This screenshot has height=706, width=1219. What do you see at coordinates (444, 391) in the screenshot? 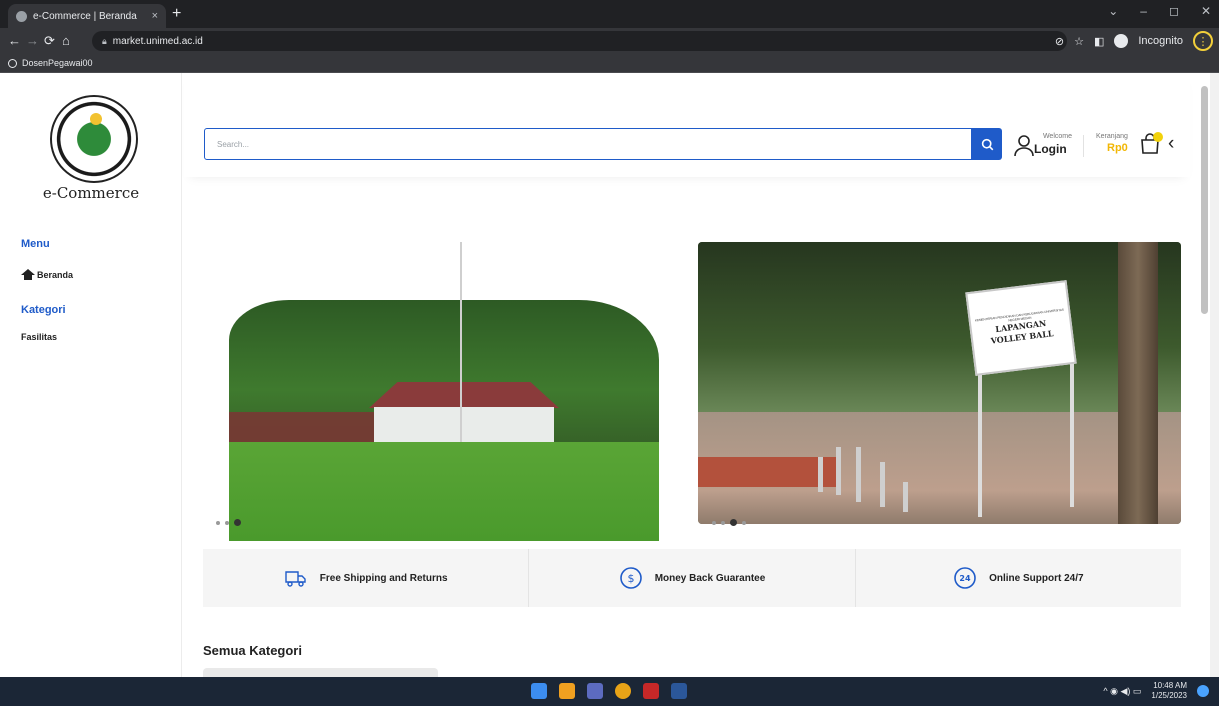
I see `slider-image-building` at bounding box center [444, 391].